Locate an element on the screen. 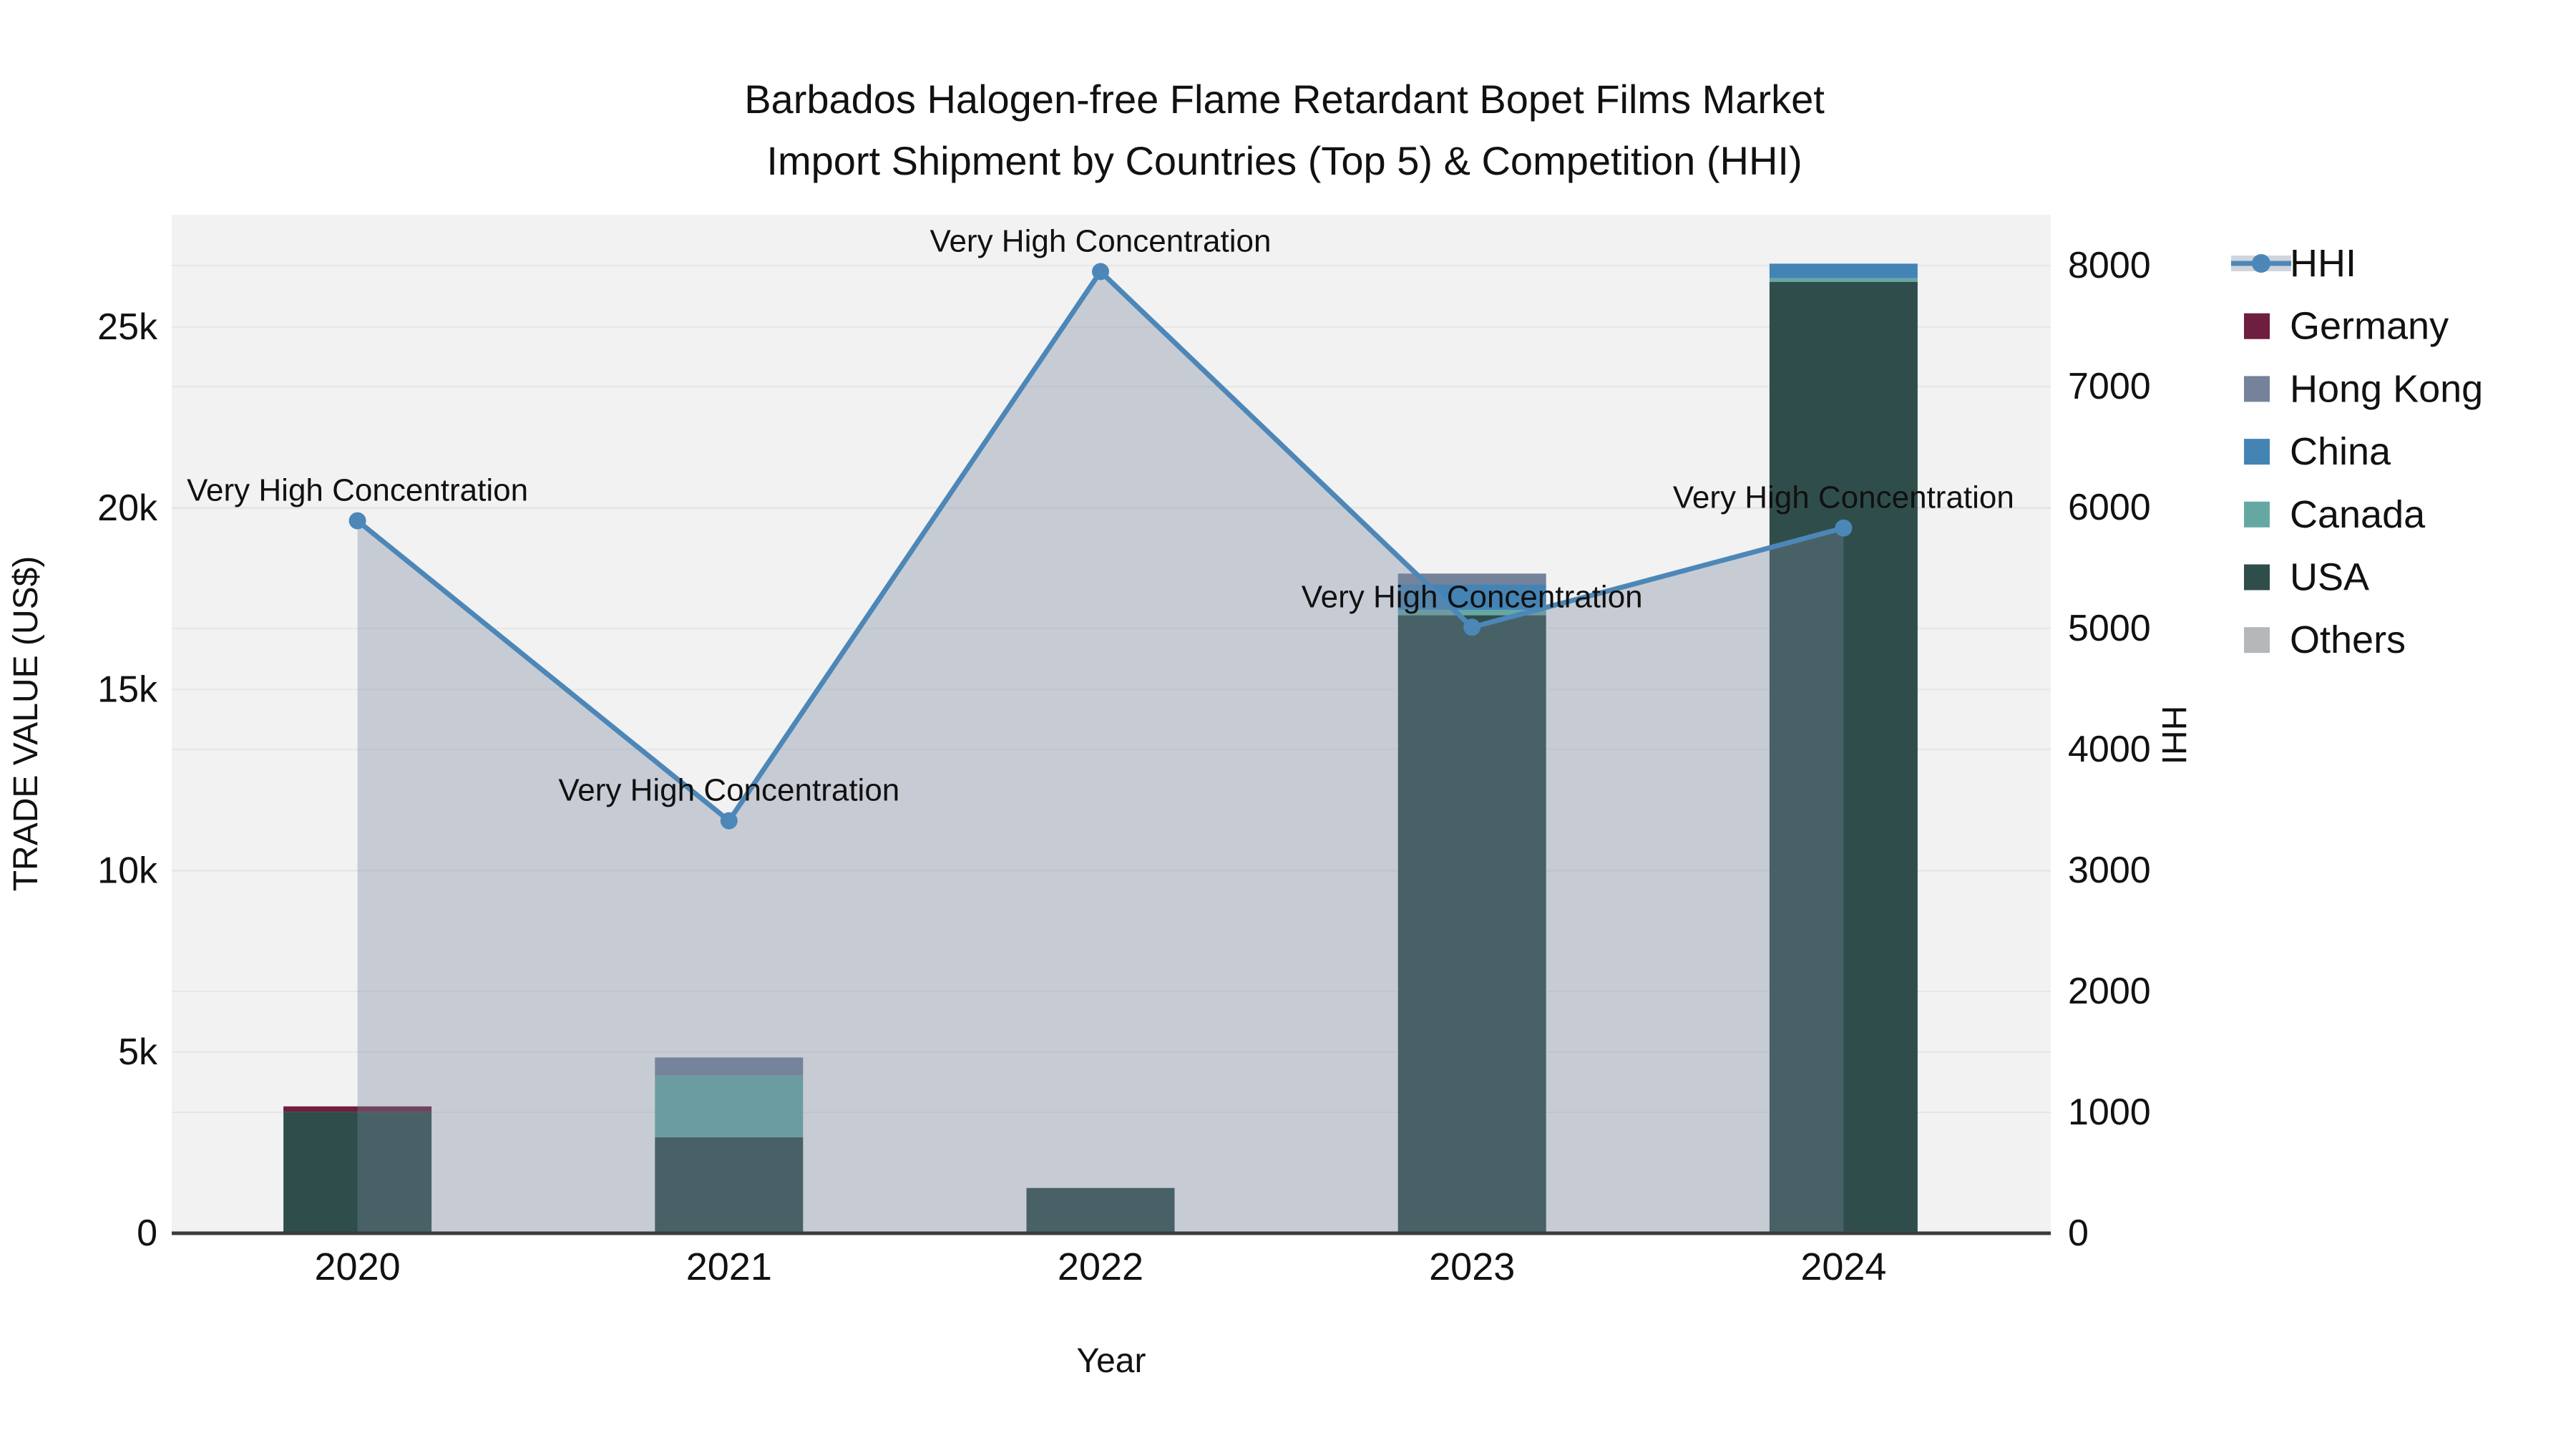 Image resolution: width=2576 pixels, height=1453 pixels. legend-hhi-marker-sample is located at coordinates (2261, 263).